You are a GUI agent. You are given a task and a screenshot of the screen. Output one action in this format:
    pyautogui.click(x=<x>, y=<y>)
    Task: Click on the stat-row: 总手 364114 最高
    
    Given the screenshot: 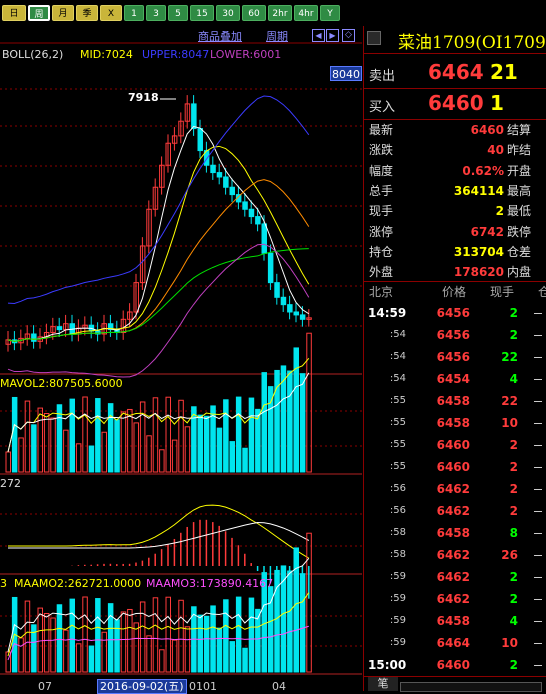 What is the action you would take?
    pyautogui.click(x=455, y=191)
    